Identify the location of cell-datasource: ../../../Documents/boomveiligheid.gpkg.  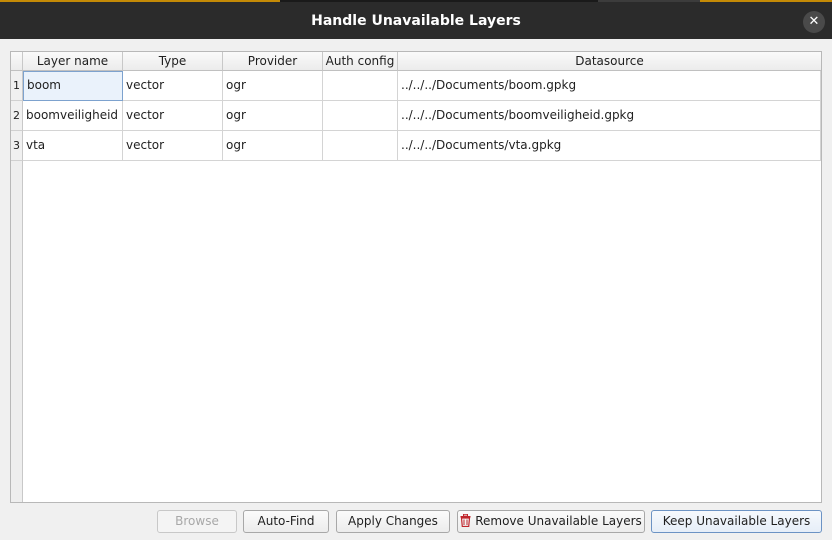
(609, 116).